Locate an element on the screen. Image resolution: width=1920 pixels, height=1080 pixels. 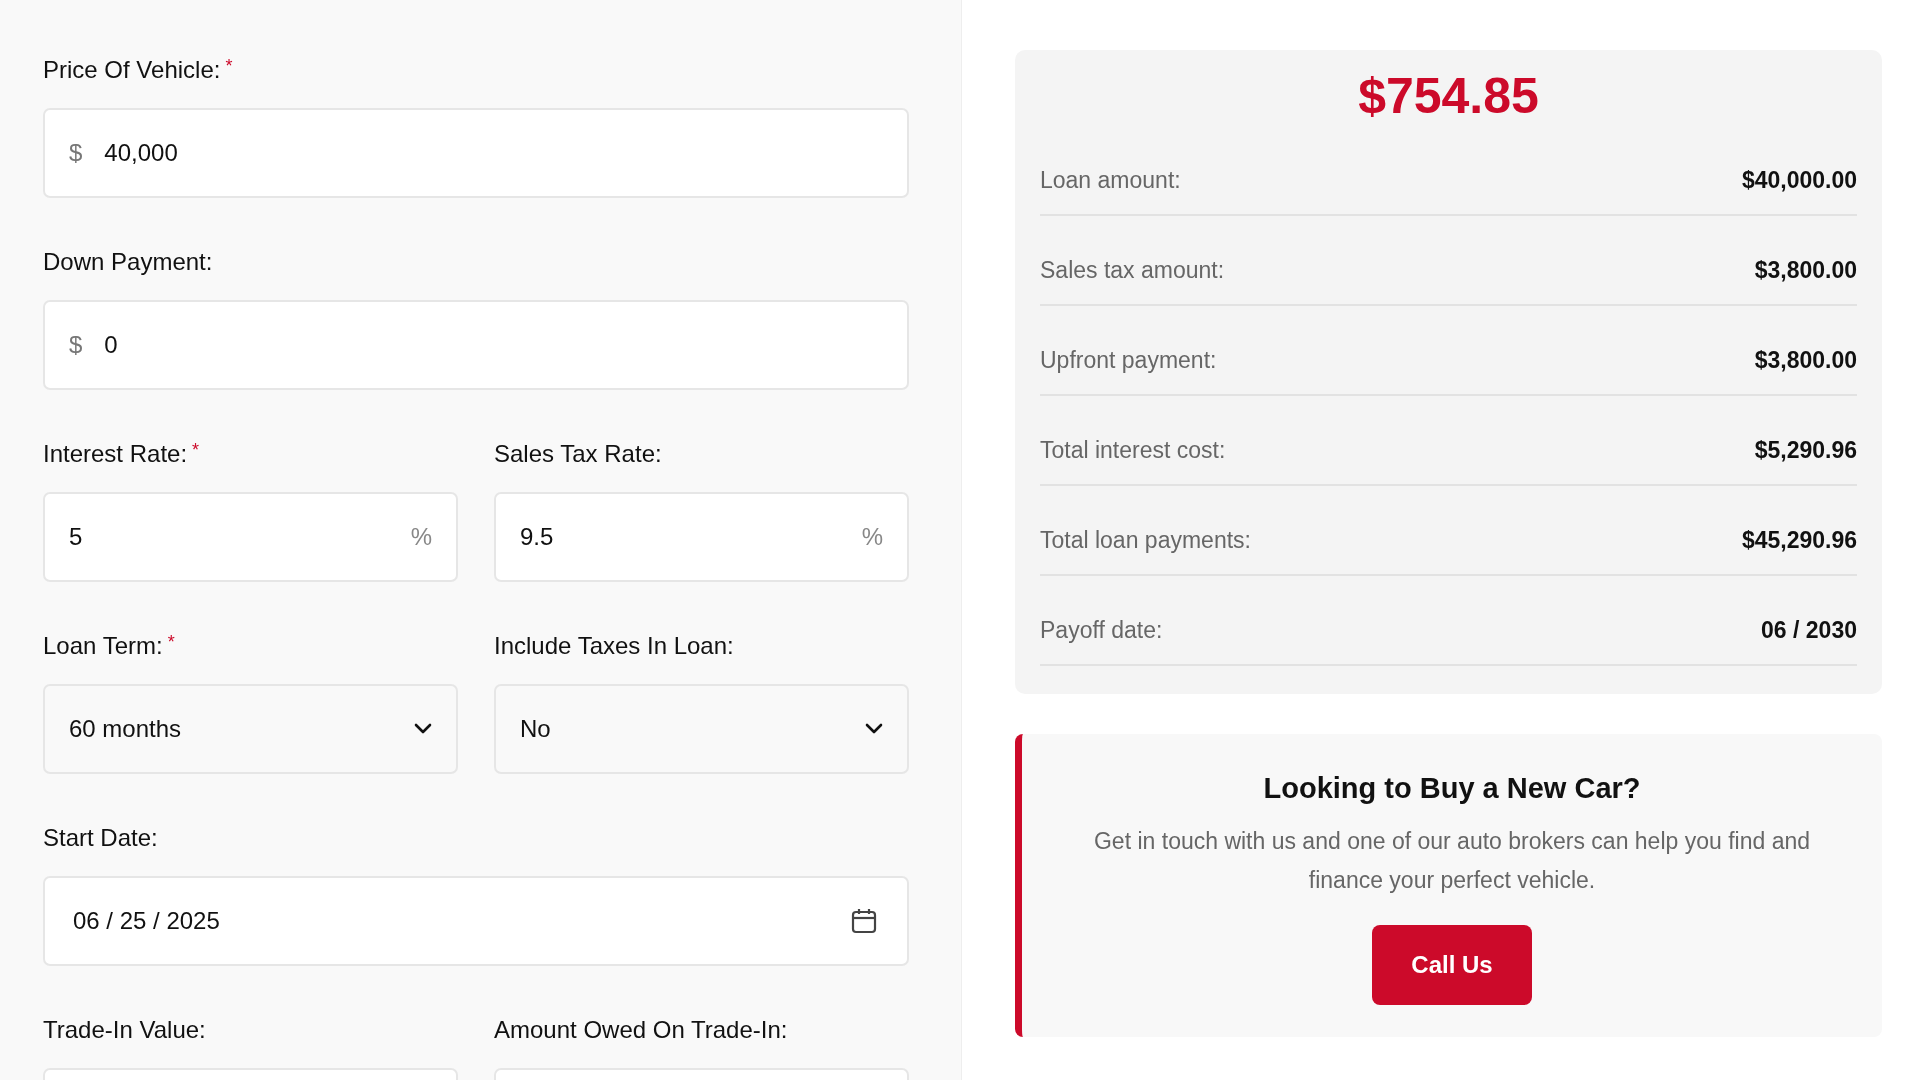
summary-label: Sales tax amount: is located at coordinates (1132, 270).